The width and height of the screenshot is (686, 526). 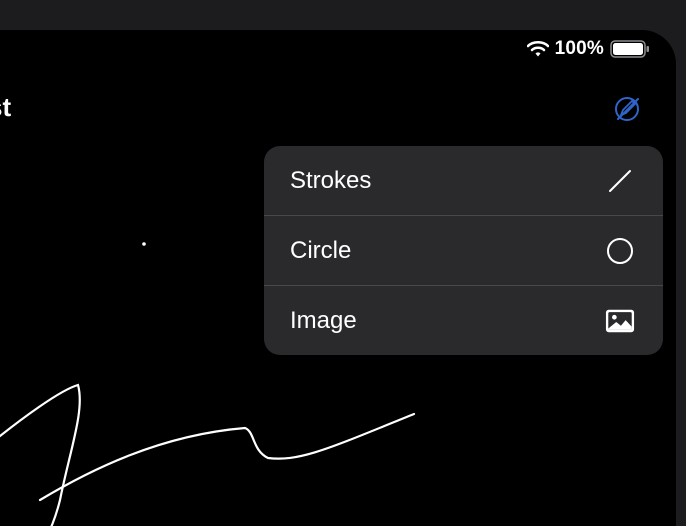 I want to click on menu-item-circle: Circle, so click(x=463, y=250).